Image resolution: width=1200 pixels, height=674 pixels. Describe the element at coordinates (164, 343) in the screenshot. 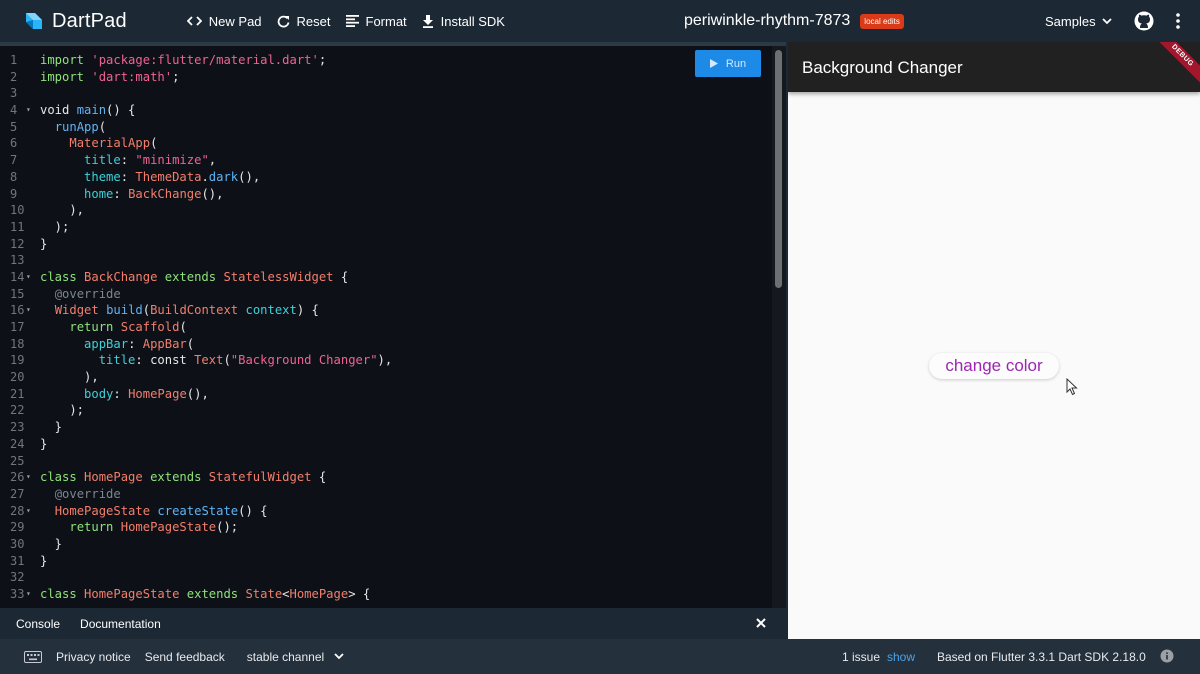

I see `code-token: AppBar` at that location.